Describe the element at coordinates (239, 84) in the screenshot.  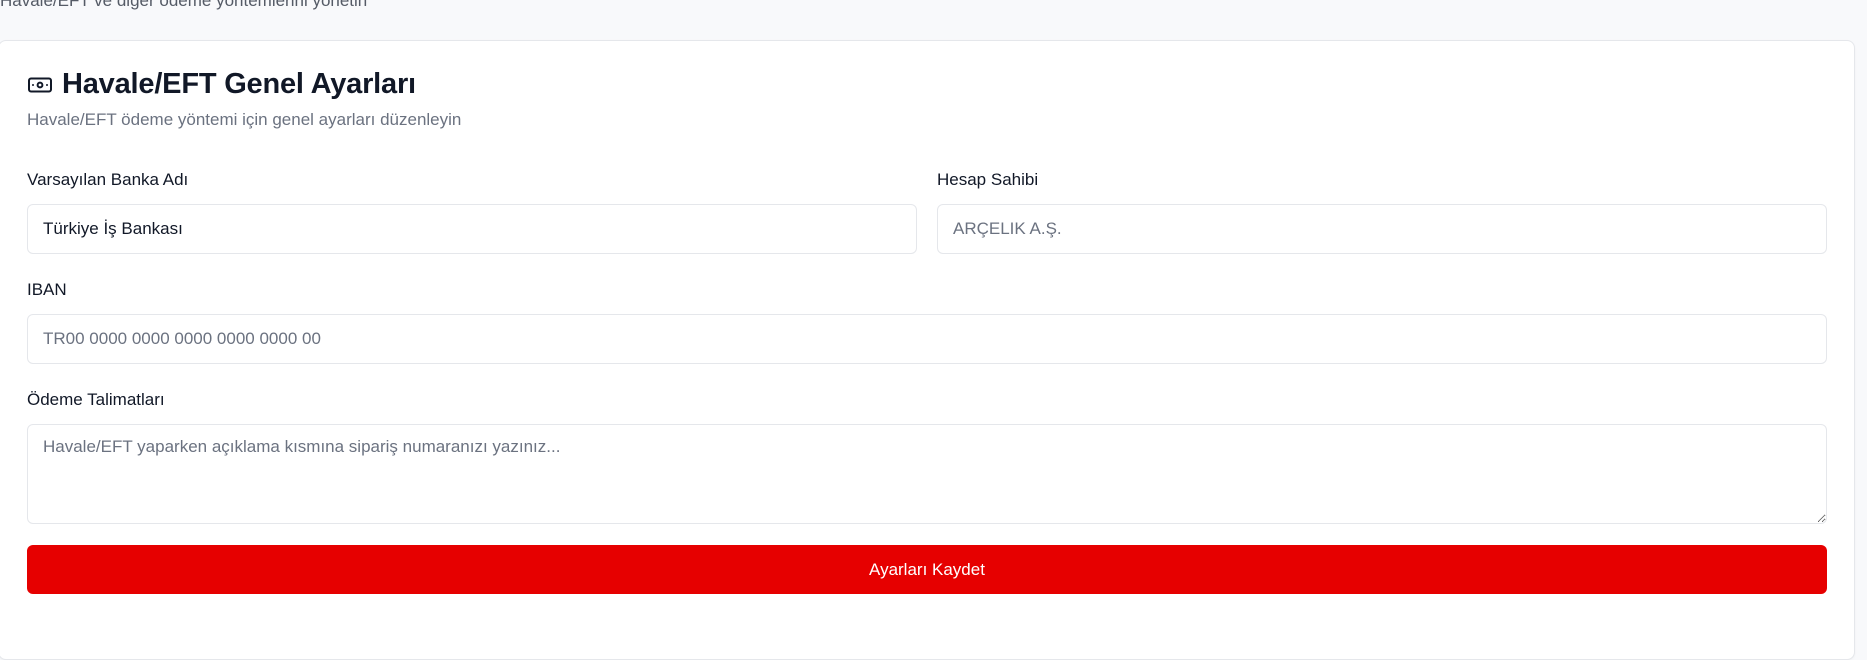
I see `card-title: Havale/EFT Genel Ayarları` at that location.